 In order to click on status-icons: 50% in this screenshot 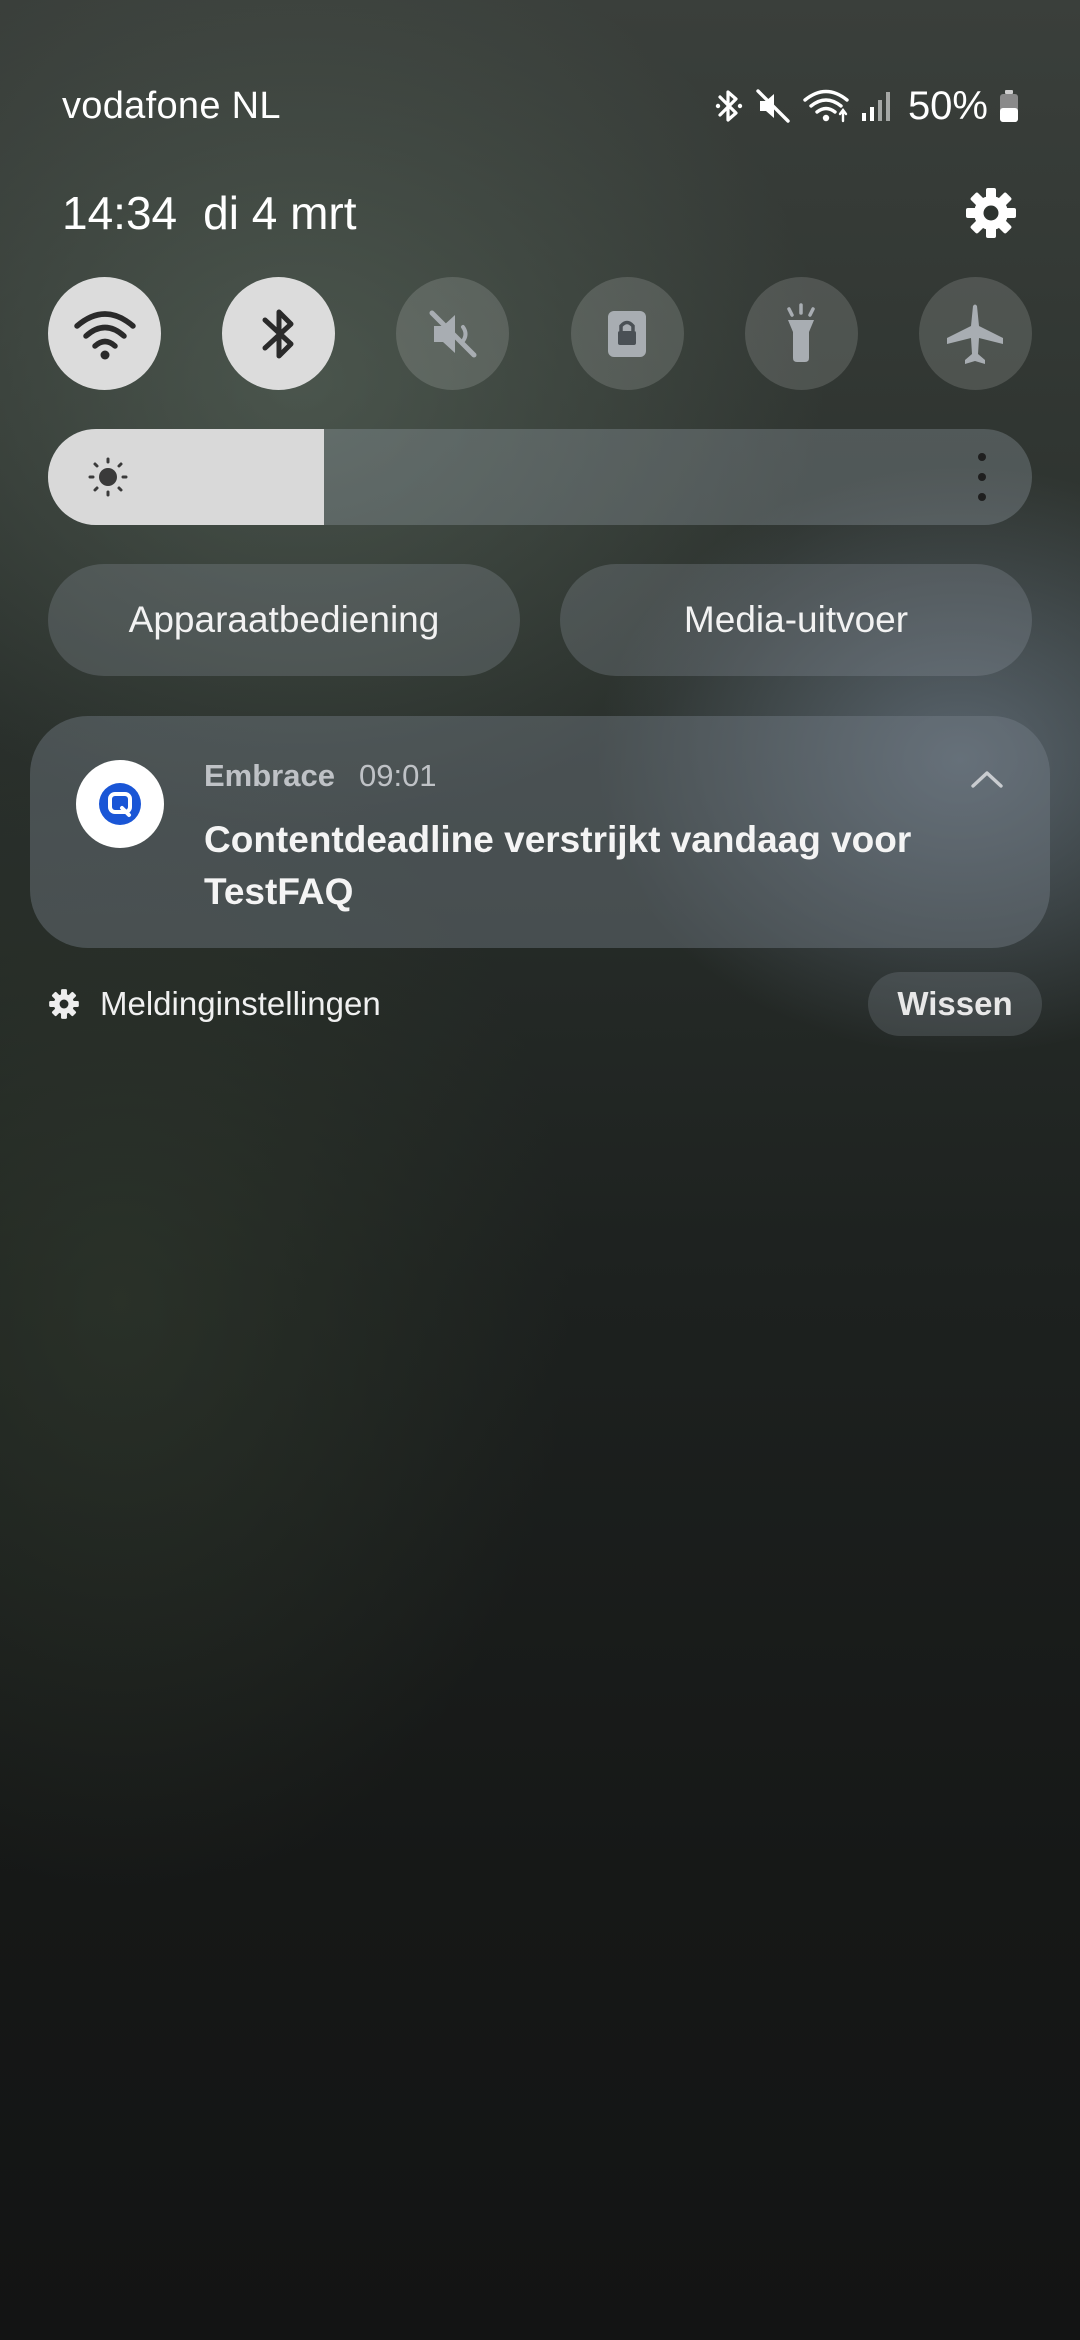, I will do `click(867, 106)`.